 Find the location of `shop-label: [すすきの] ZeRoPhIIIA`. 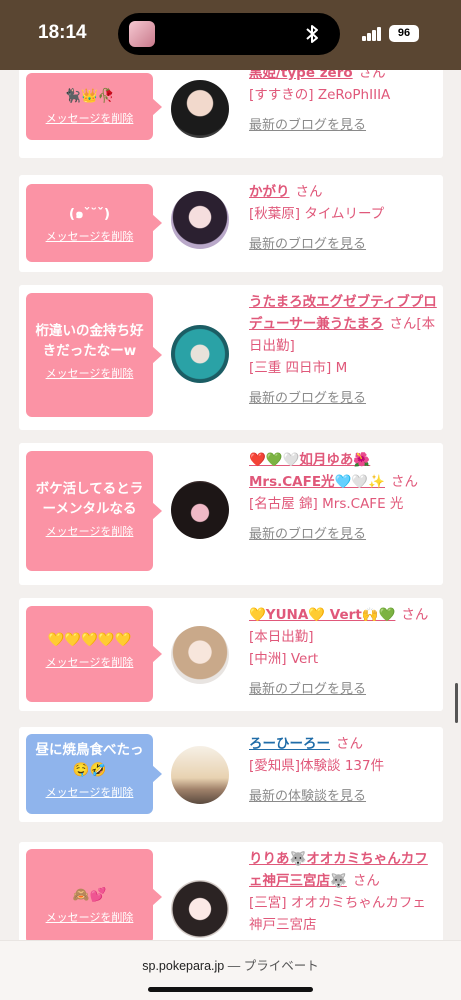

shop-label: [すすきの] ZeRoPhIIIA is located at coordinates (320, 95).